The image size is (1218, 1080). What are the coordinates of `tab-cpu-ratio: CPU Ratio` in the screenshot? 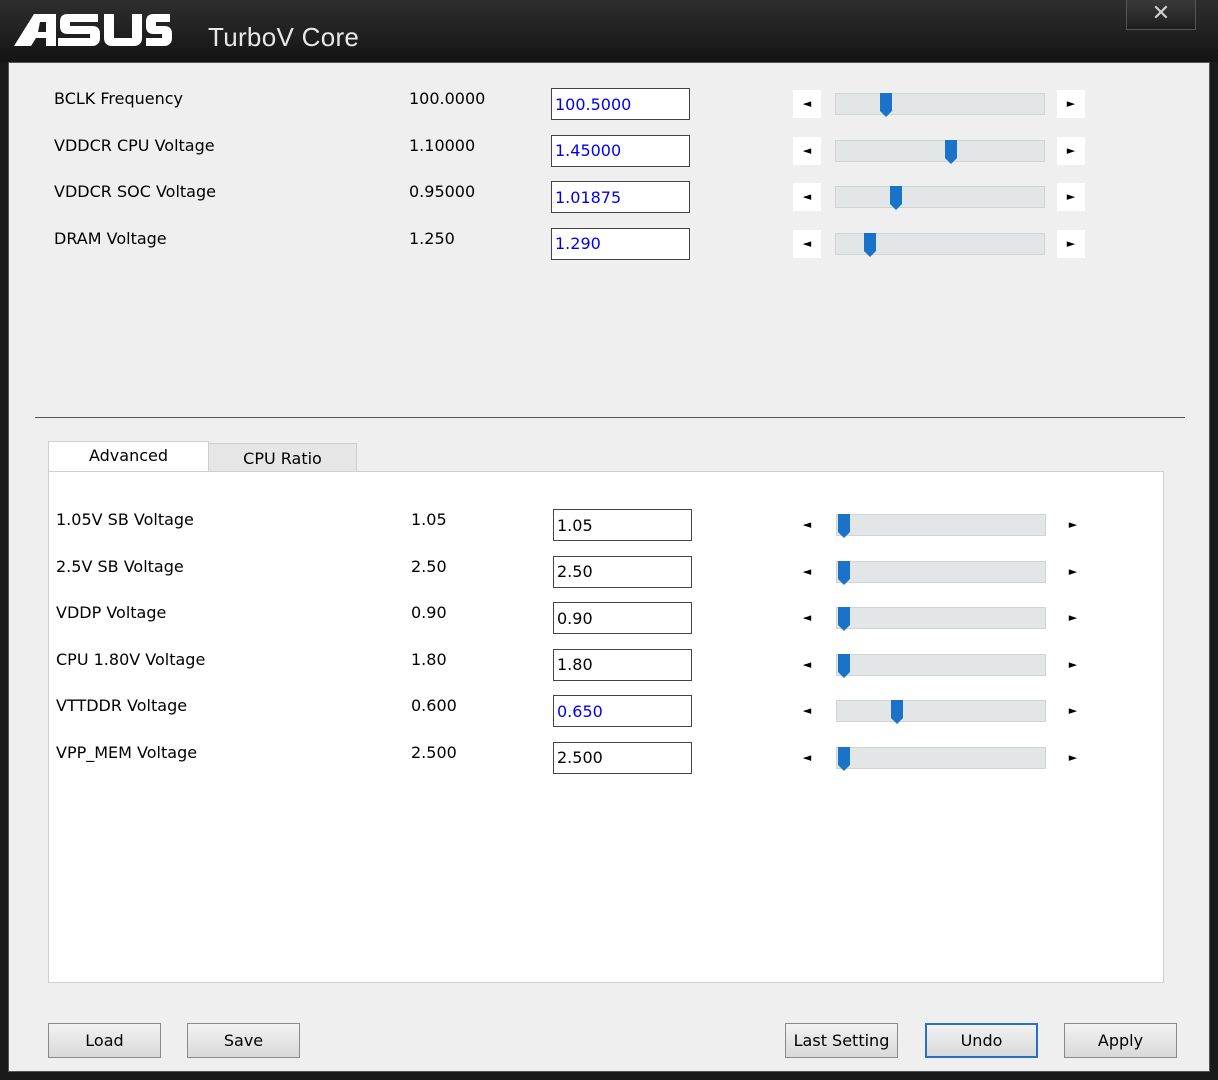 It's located at (282, 458).